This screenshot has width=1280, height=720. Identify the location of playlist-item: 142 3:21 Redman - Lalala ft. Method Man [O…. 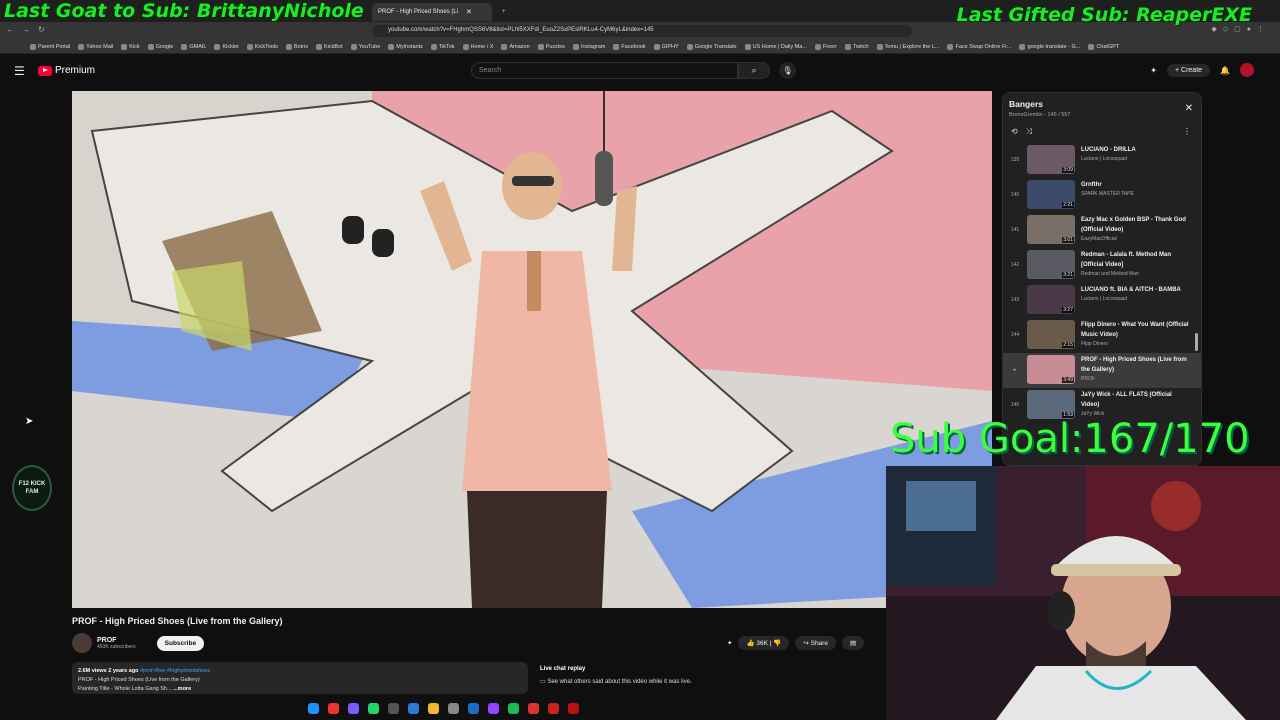
(1102, 265).